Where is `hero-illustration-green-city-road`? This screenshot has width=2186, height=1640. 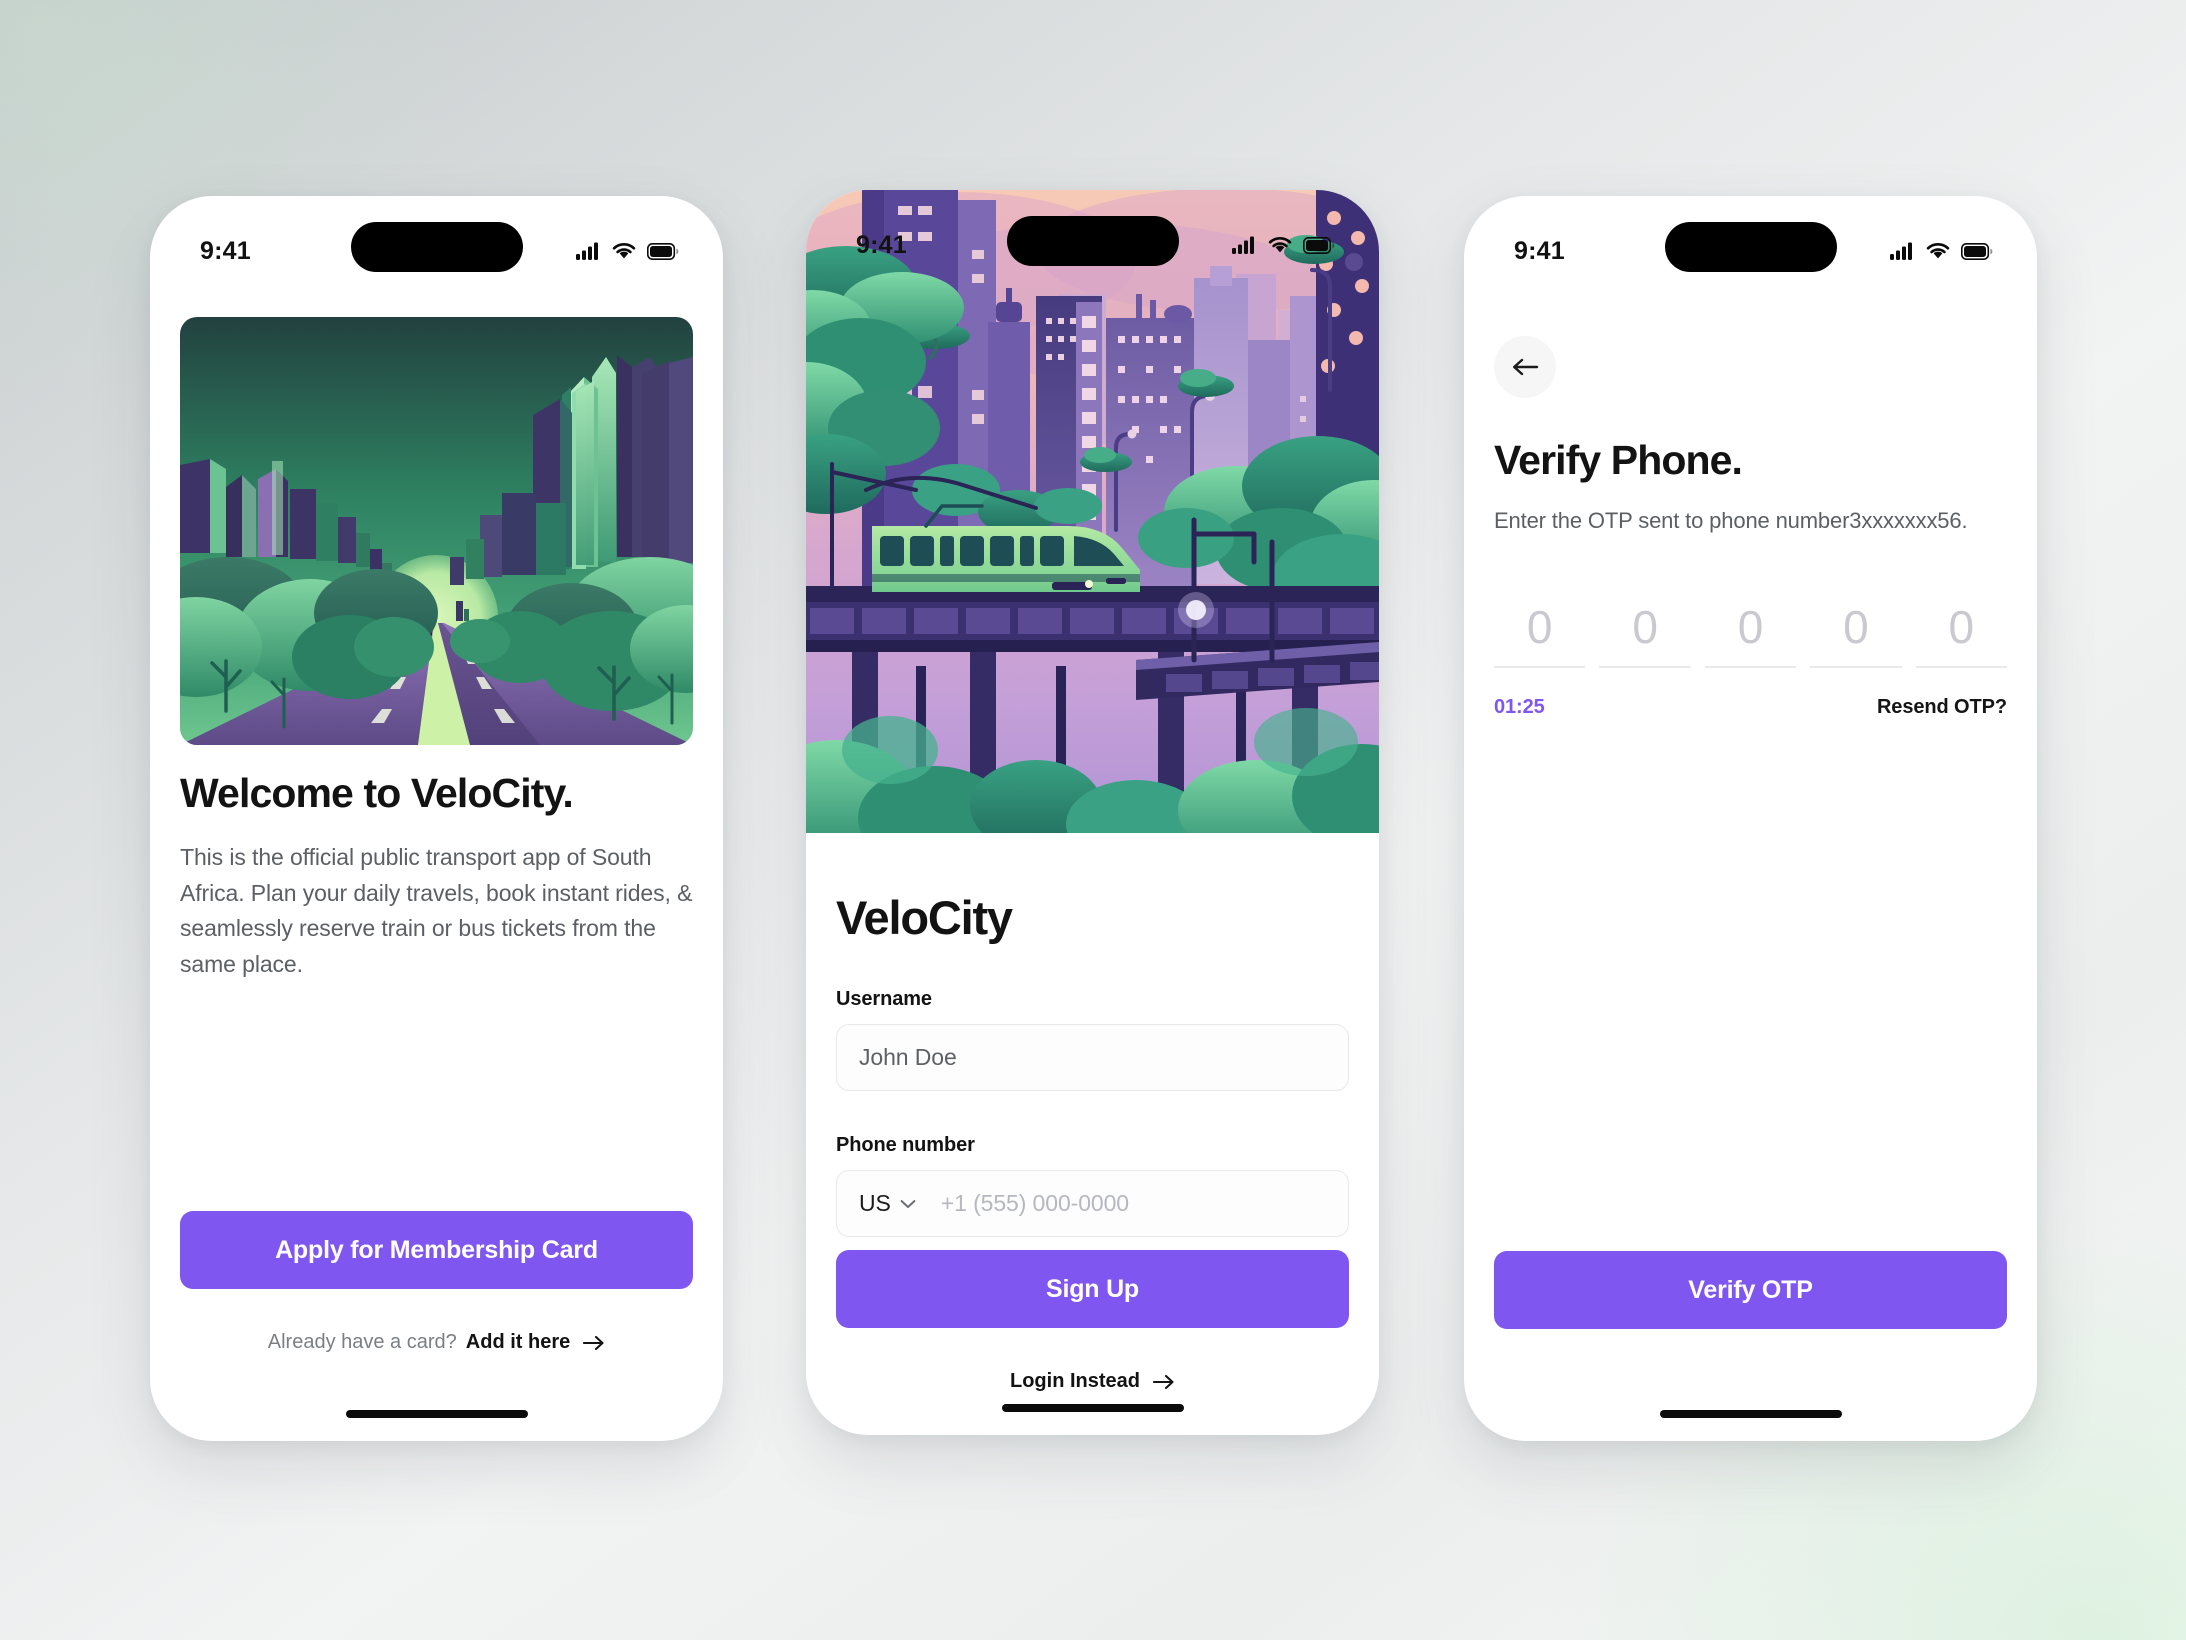
hero-illustration-green-city-road is located at coordinates (436, 531).